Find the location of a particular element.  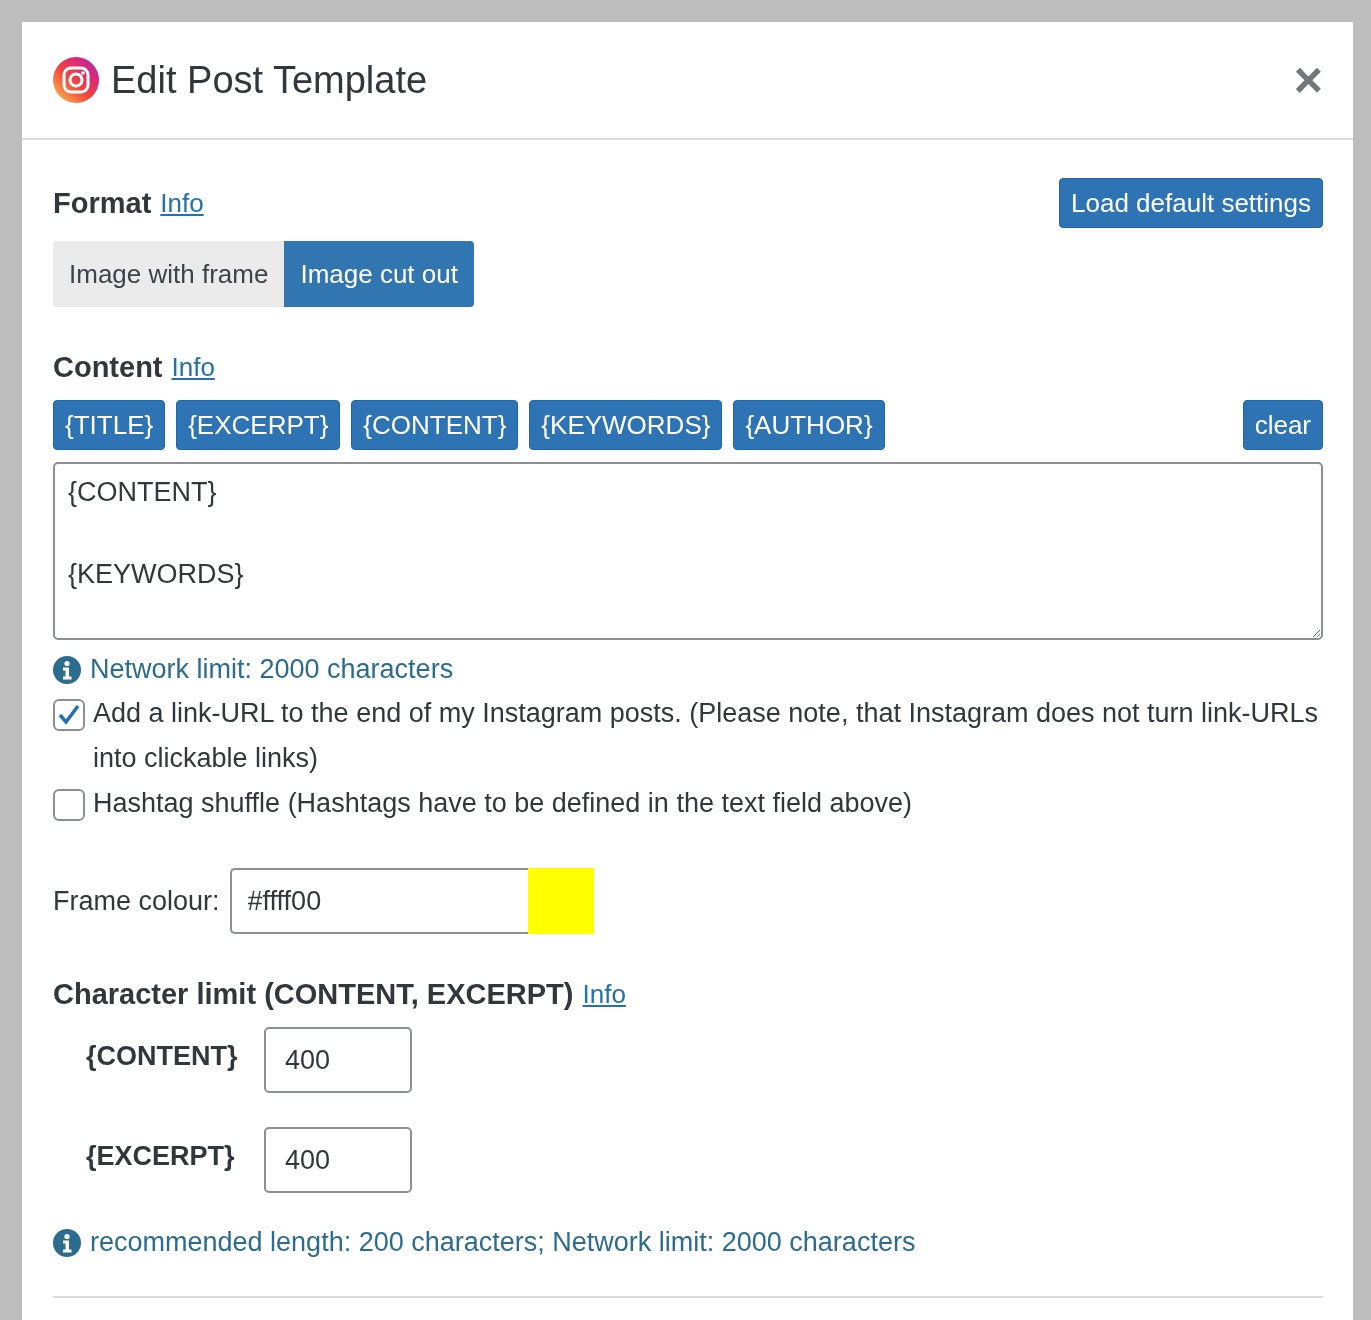

placeholder-tag-button: {EXCERPT} is located at coordinates (258, 425).